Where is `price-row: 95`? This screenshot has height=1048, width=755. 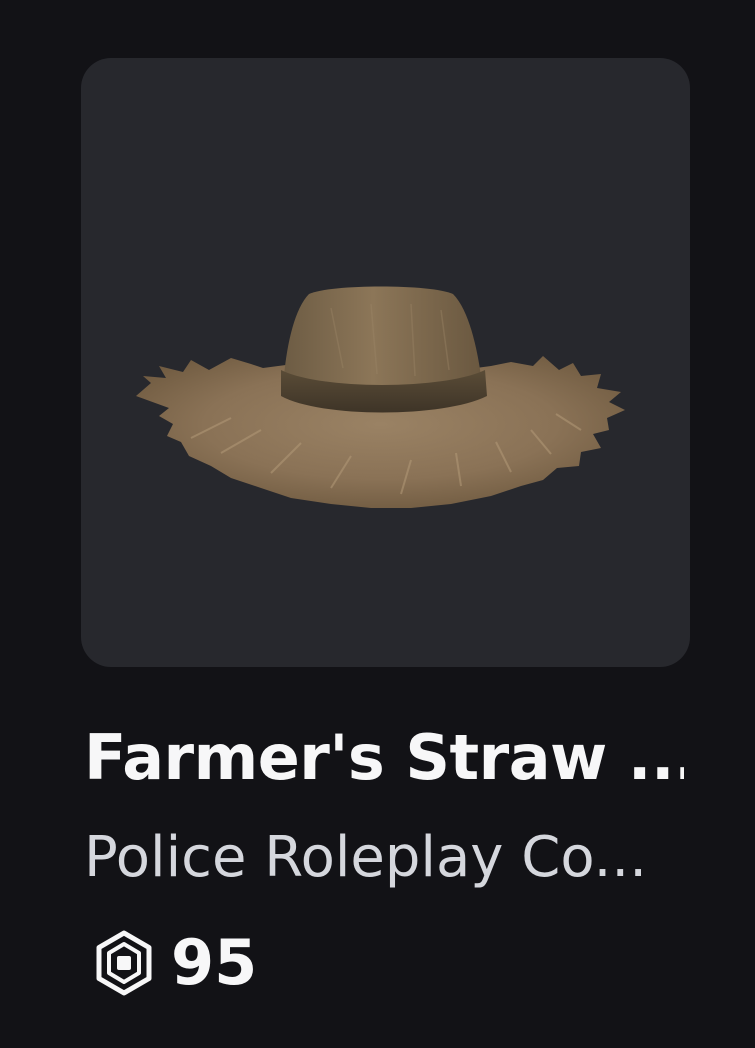 price-row: 95 is located at coordinates (175, 963).